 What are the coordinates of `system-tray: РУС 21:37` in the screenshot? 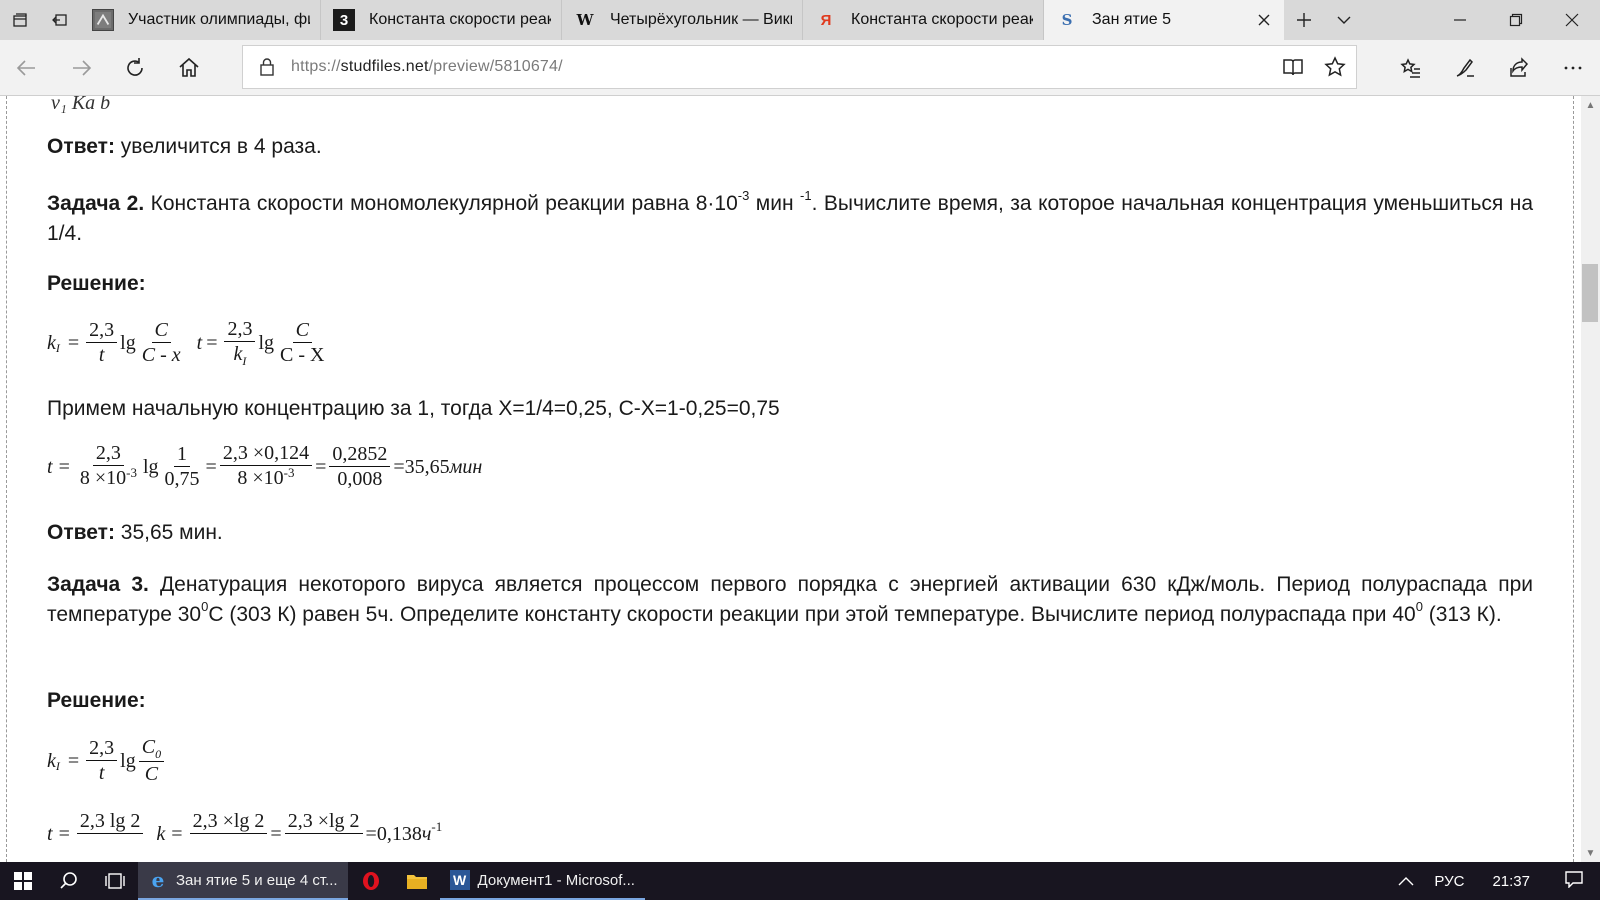 It's located at (1494, 881).